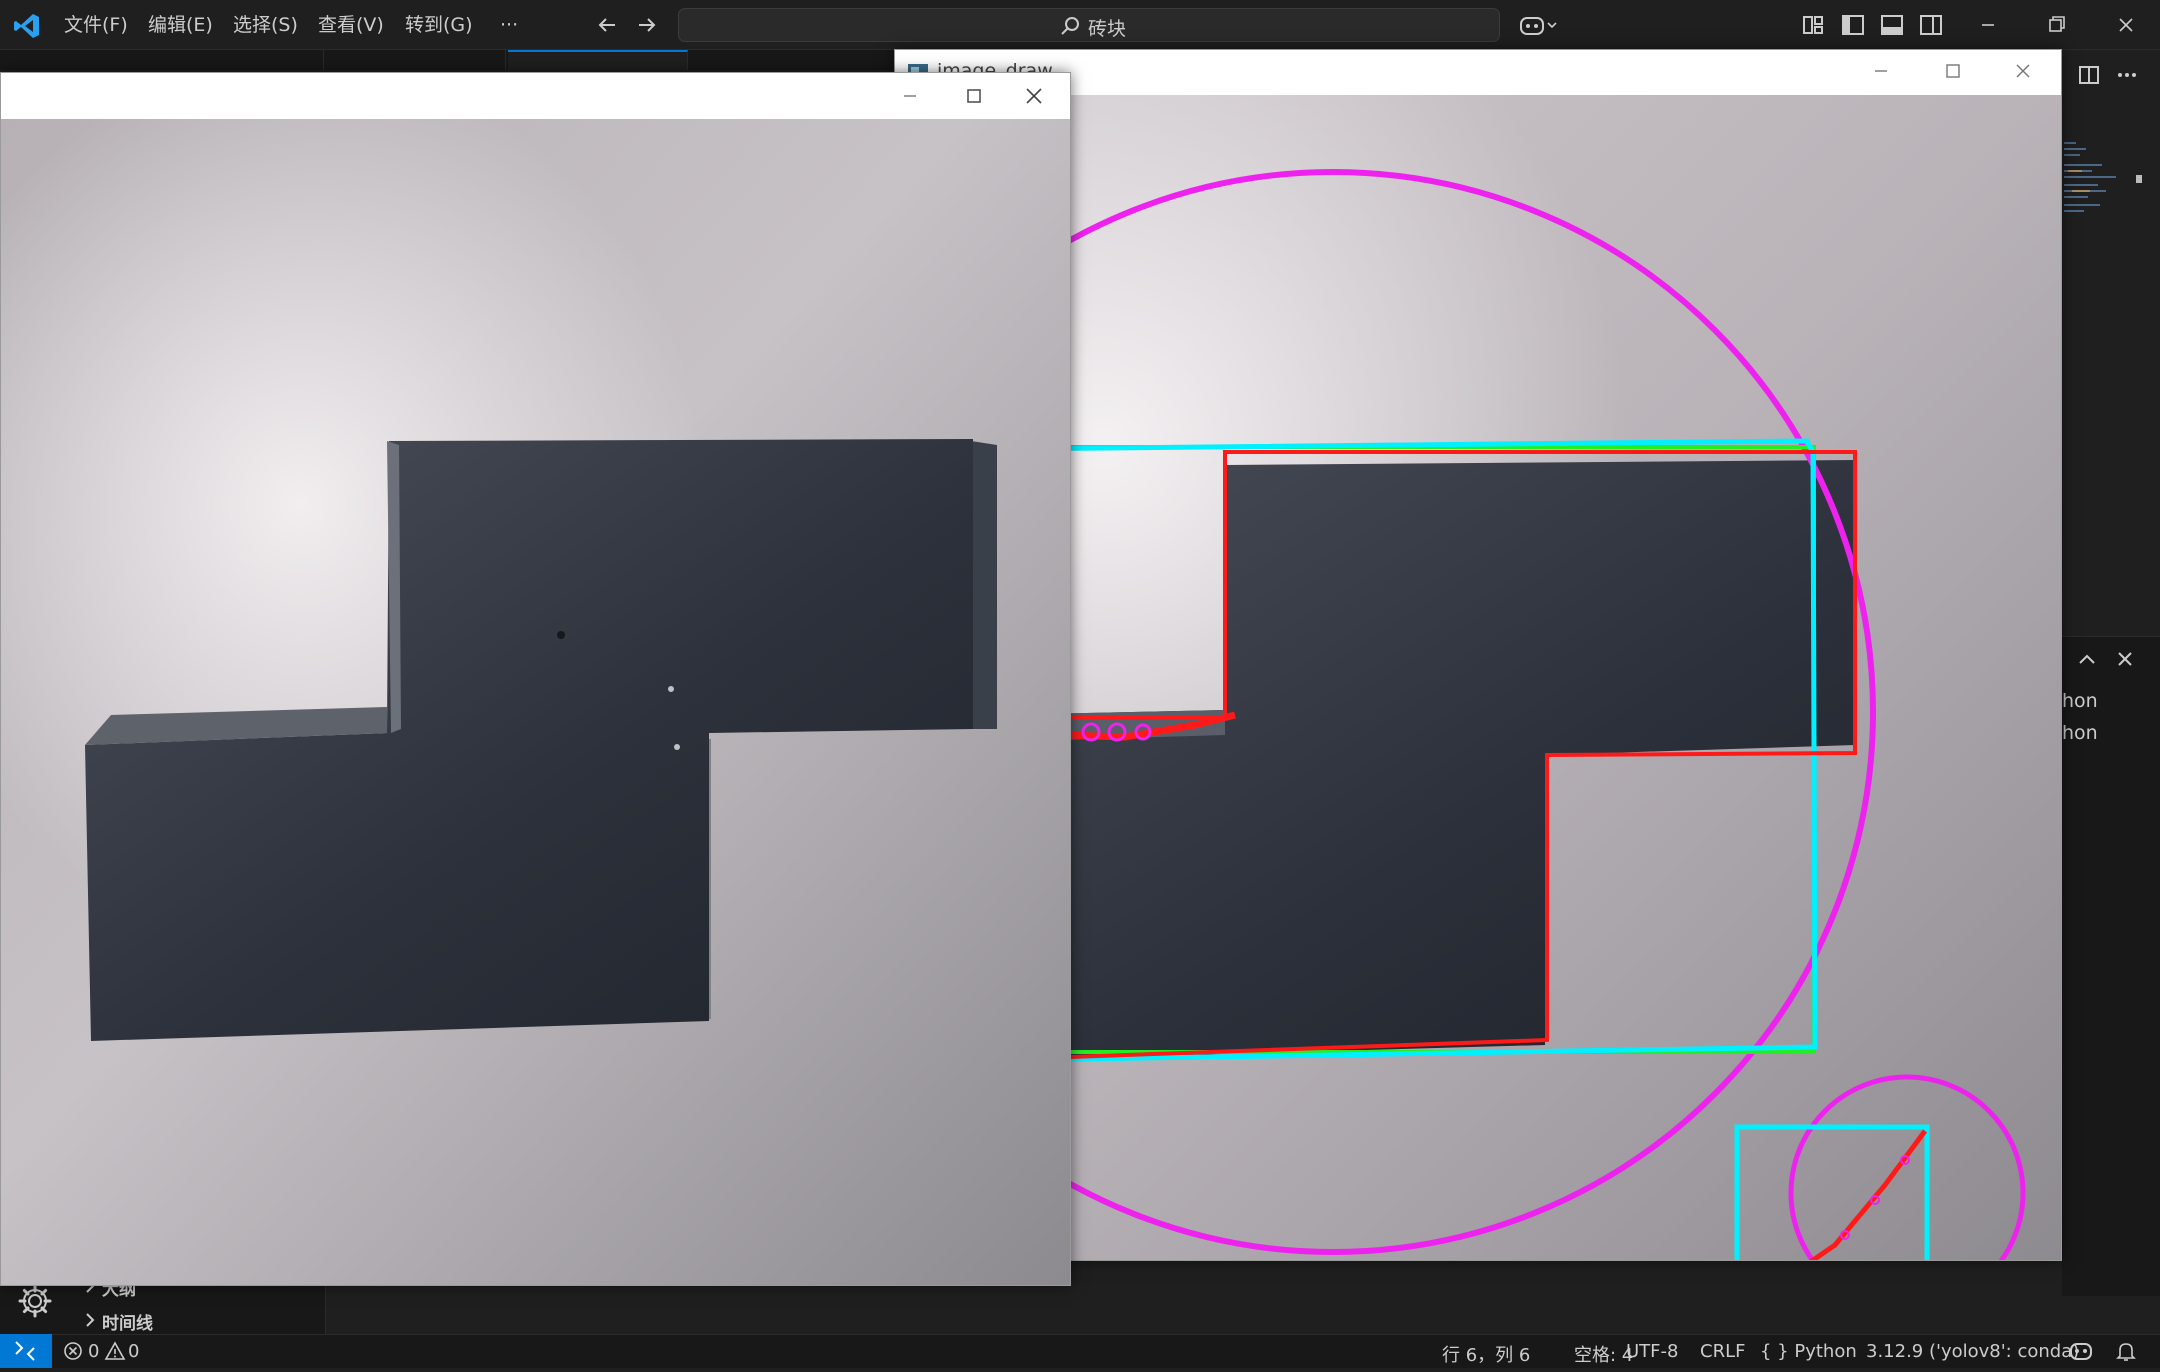 The width and height of the screenshot is (2160, 1372). Describe the element at coordinates (2125, 659) in the screenshot. I see `close-icon` at that location.